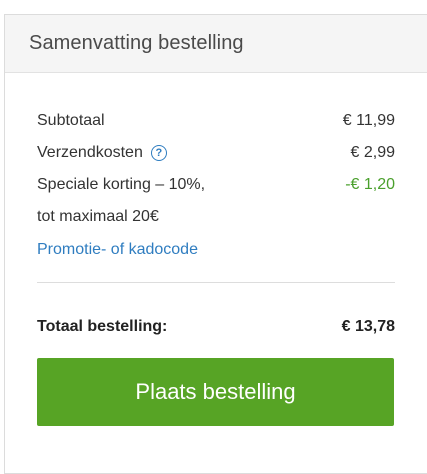 This screenshot has width=427, height=474. What do you see at coordinates (372, 152) in the screenshot?
I see `shipping-value: € 2,99` at bounding box center [372, 152].